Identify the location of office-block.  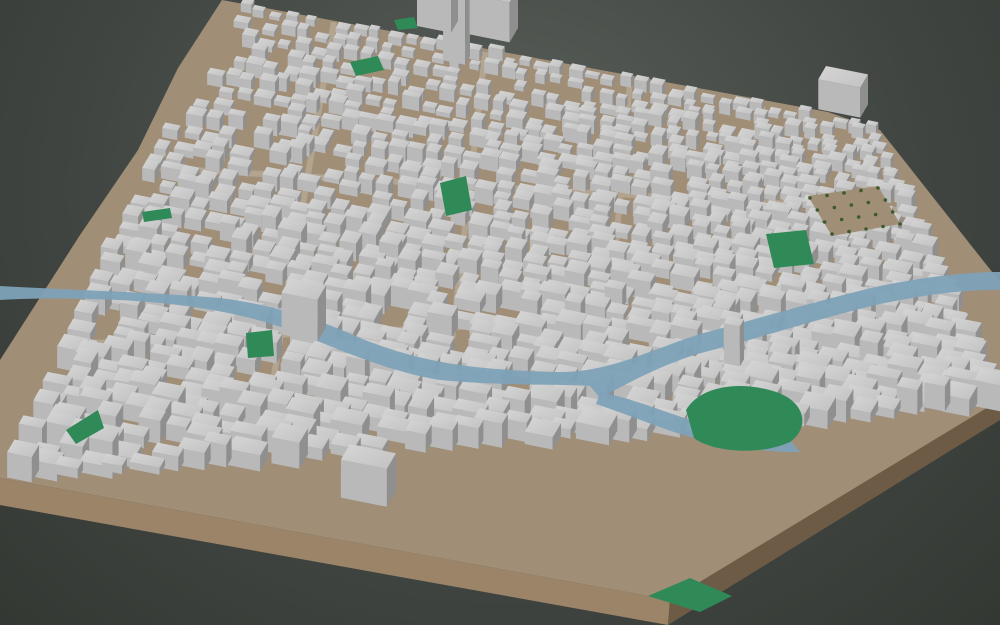
(437, 16).